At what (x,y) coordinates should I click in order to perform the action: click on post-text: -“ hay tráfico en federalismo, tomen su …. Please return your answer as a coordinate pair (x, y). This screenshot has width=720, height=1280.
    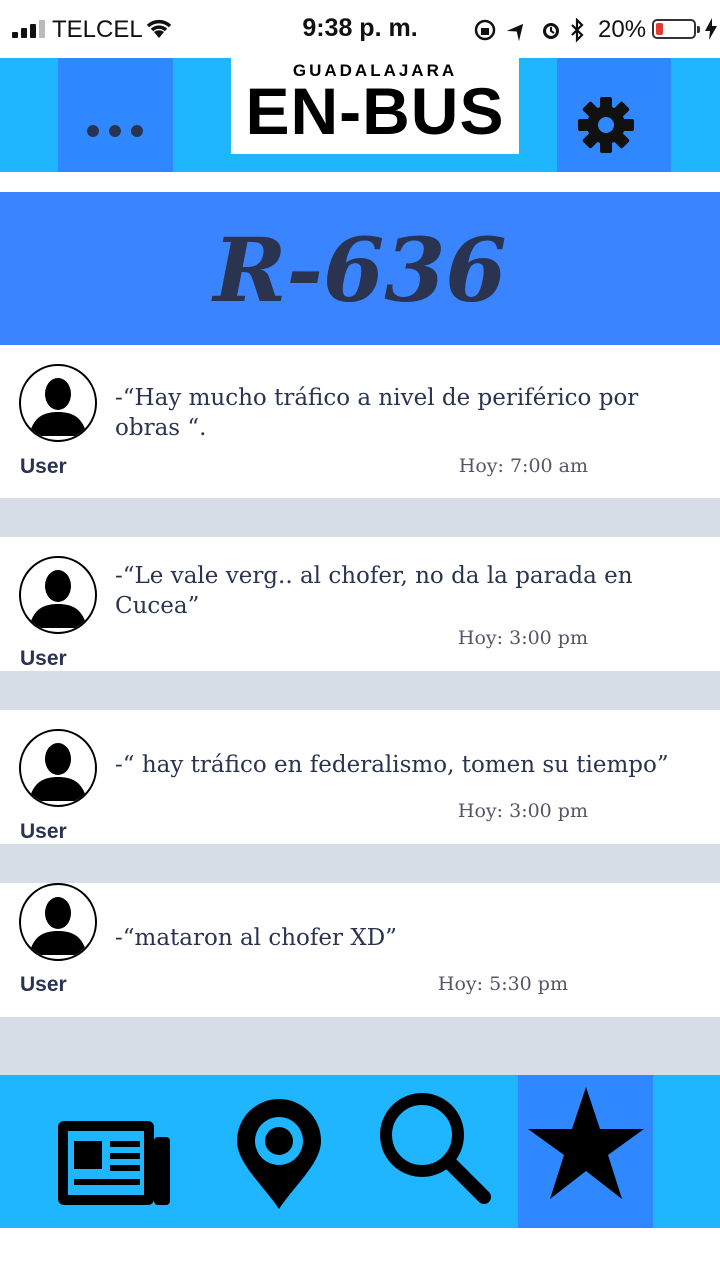
    Looking at the image, I should click on (392, 765).